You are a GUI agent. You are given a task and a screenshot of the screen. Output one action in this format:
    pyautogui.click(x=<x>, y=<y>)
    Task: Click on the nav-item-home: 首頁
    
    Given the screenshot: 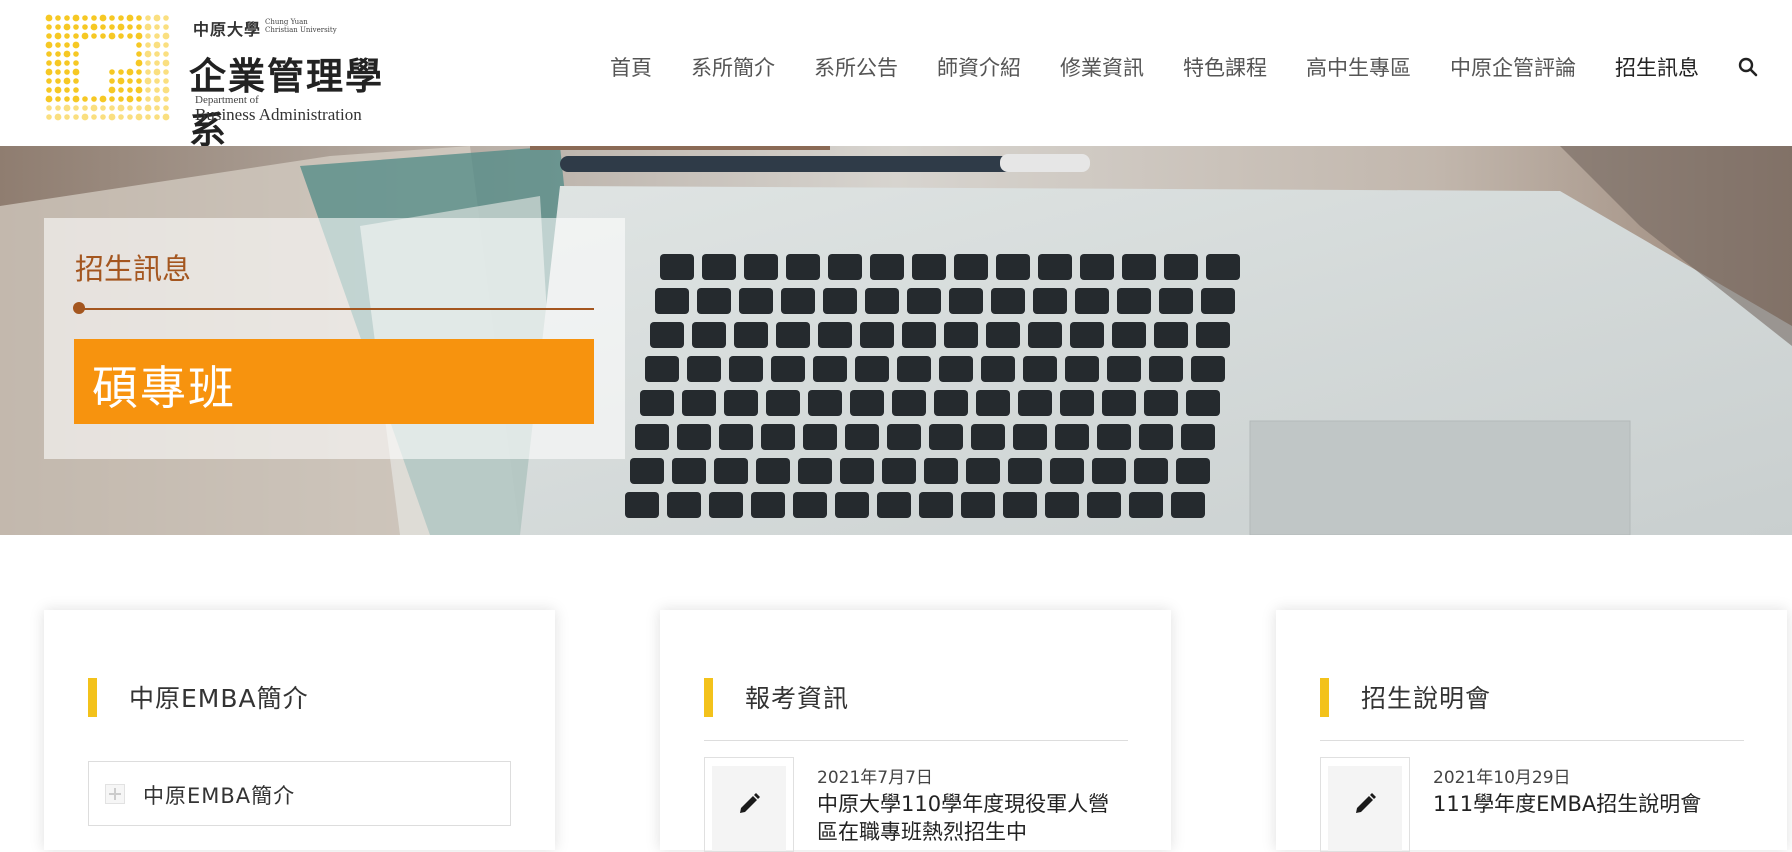 What is the action you would take?
    pyautogui.click(x=631, y=67)
    